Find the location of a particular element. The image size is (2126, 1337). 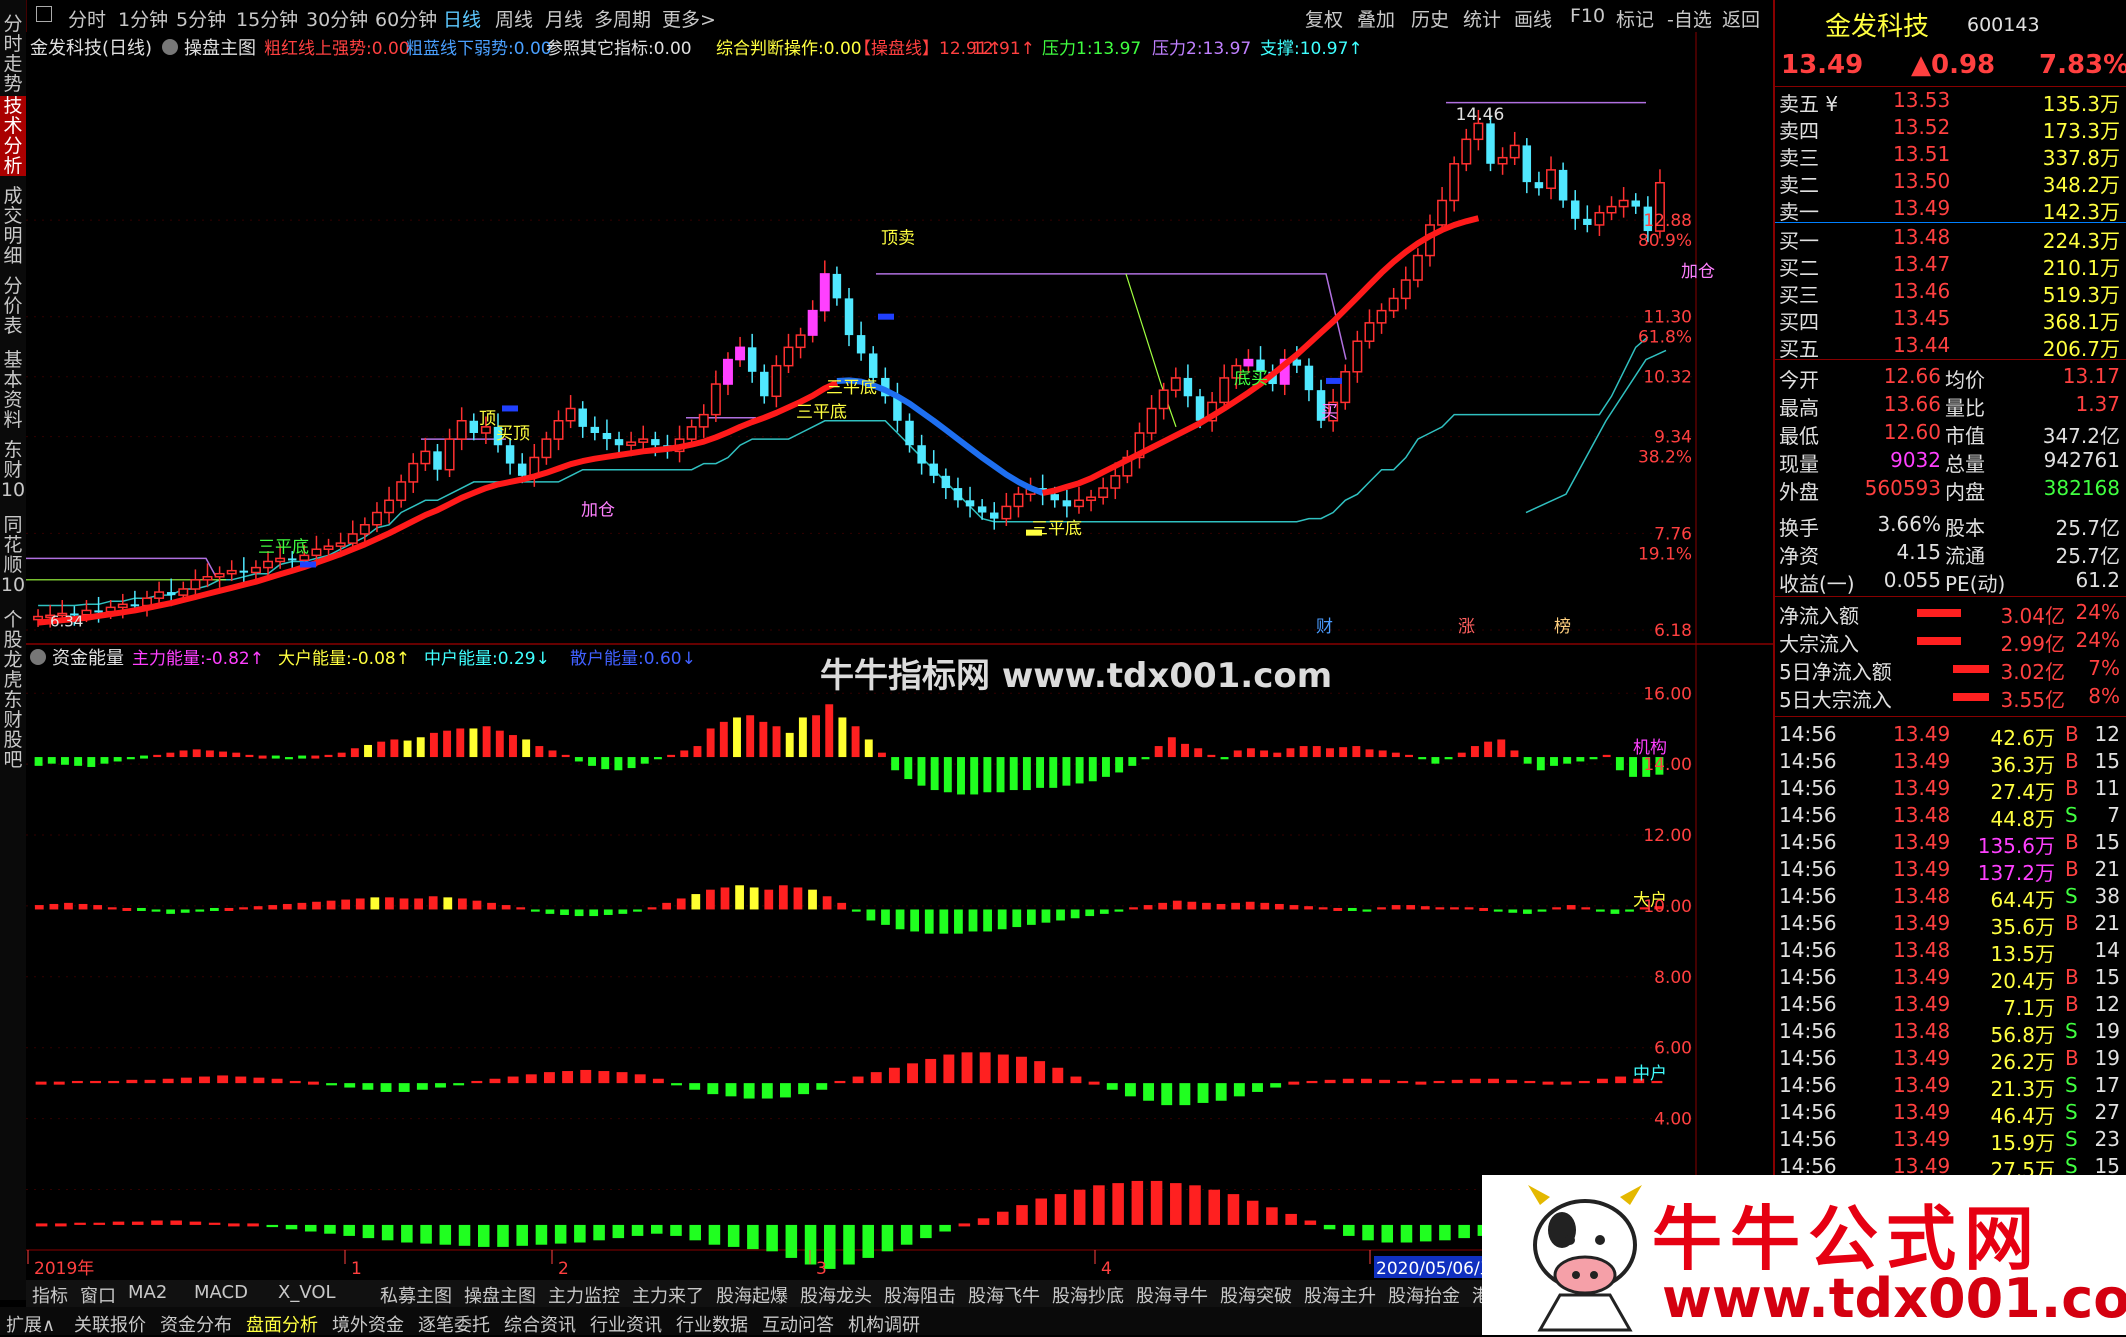

extension-tab: 关联报价 is located at coordinates (110, 1324).